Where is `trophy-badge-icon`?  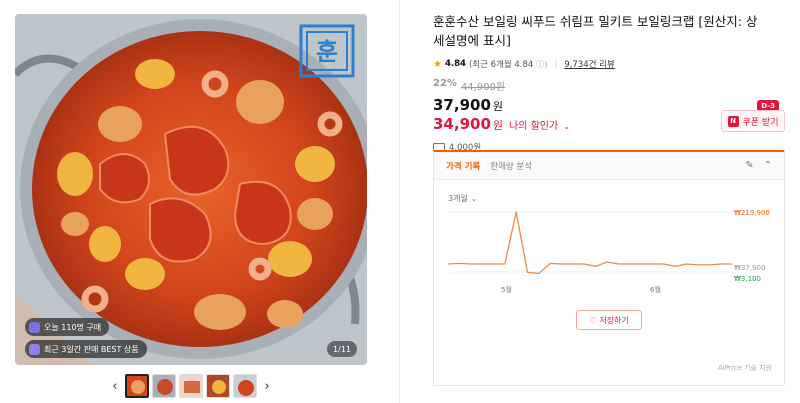
trophy-badge-icon is located at coordinates (34, 349).